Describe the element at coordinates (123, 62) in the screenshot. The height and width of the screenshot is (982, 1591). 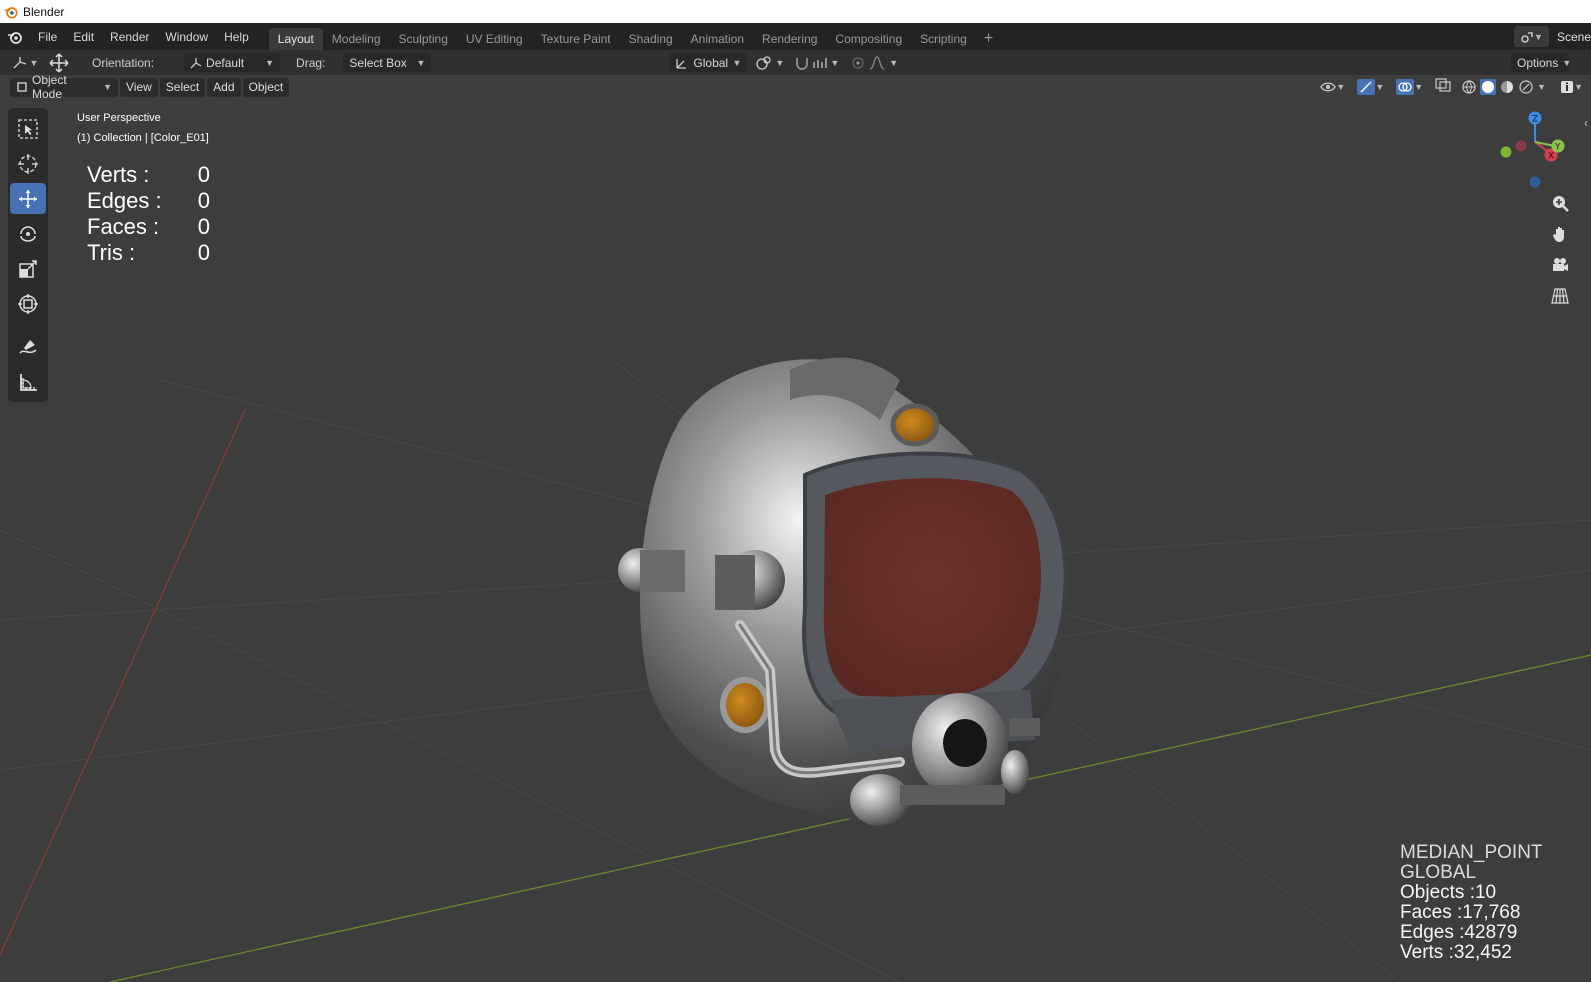
I see `orientation-label: Orientation:` at that location.